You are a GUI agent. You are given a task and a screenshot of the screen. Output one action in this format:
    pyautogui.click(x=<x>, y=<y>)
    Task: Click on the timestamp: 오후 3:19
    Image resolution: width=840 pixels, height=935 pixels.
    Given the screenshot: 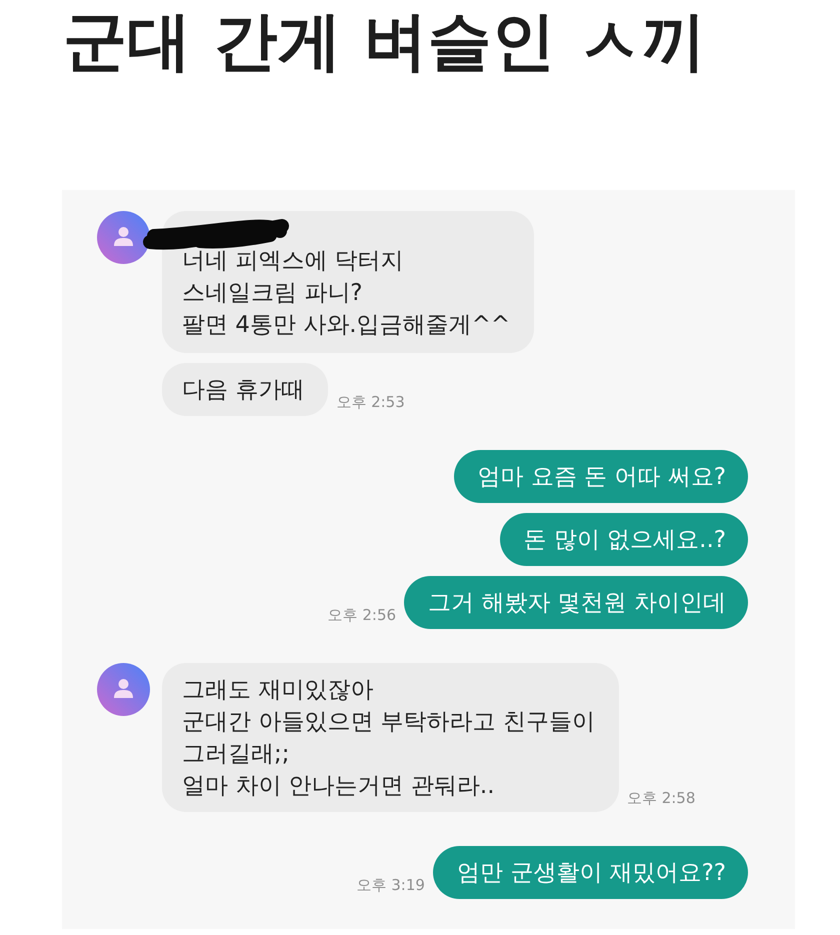 What is the action you would take?
    pyautogui.click(x=391, y=886)
    